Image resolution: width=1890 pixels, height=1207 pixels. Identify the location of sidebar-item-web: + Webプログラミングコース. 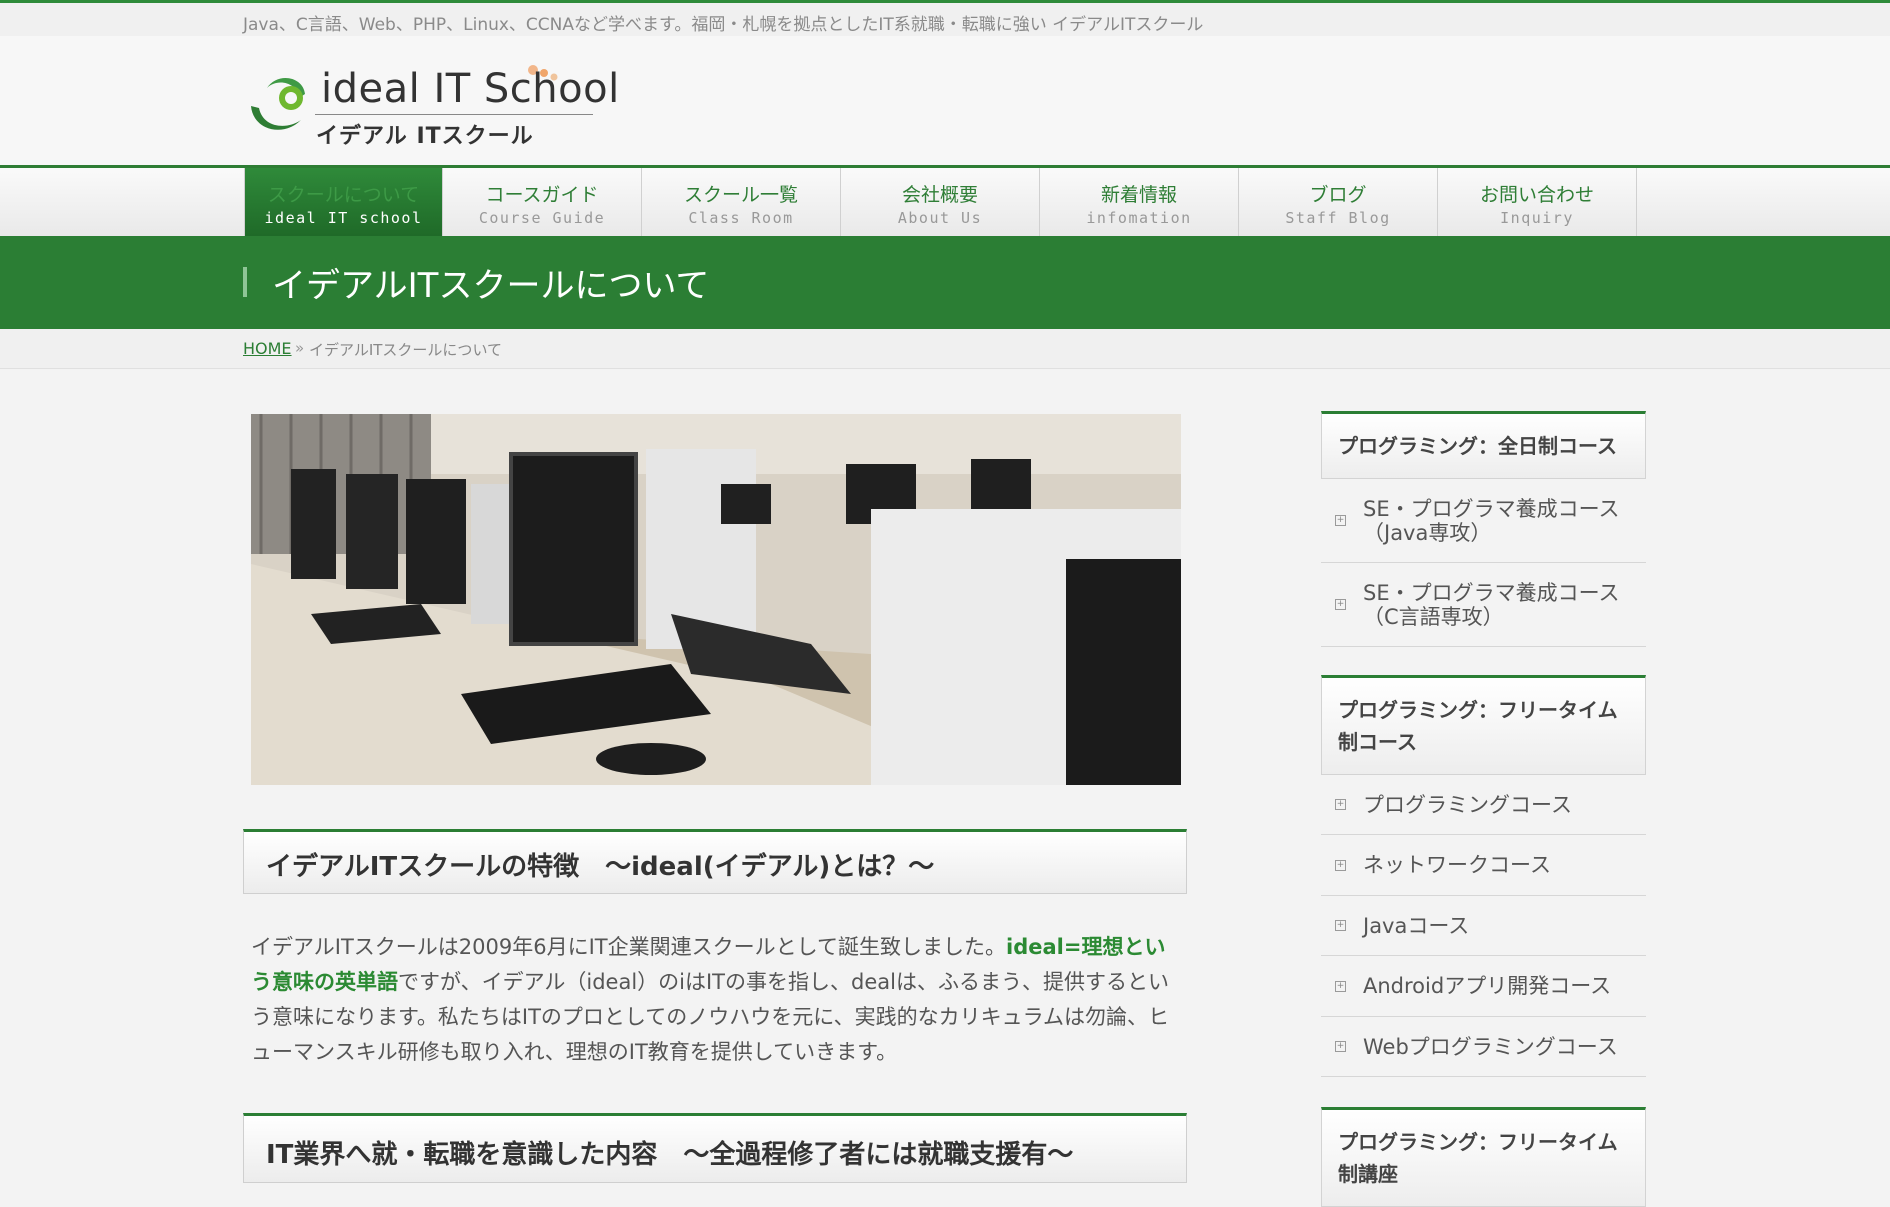
(1483, 1047).